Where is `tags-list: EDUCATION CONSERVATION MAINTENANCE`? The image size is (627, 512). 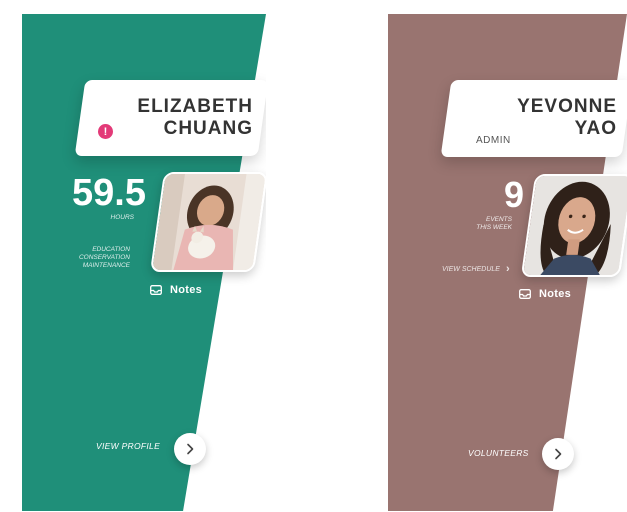 tags-list: EDUCATION CONSERVATION MAINTENANCE is located at coordinates (94, 258).